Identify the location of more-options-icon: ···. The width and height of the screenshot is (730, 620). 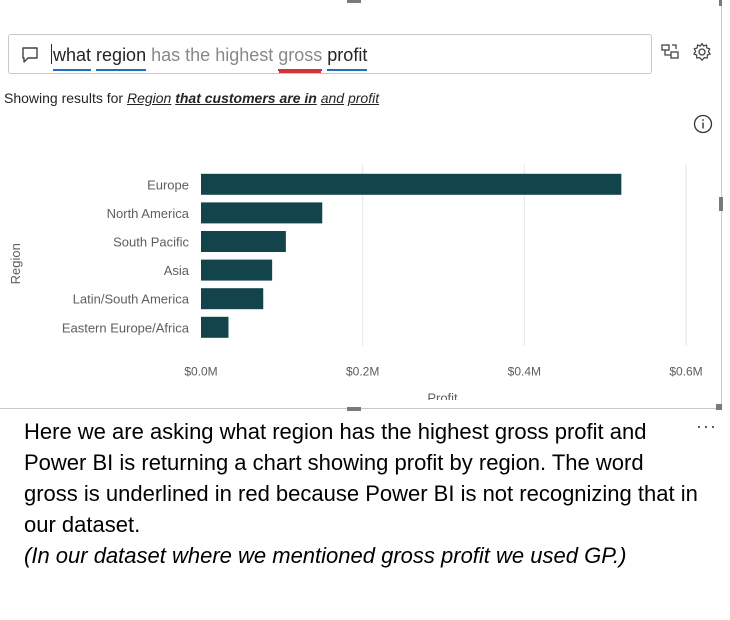
(706, 426).